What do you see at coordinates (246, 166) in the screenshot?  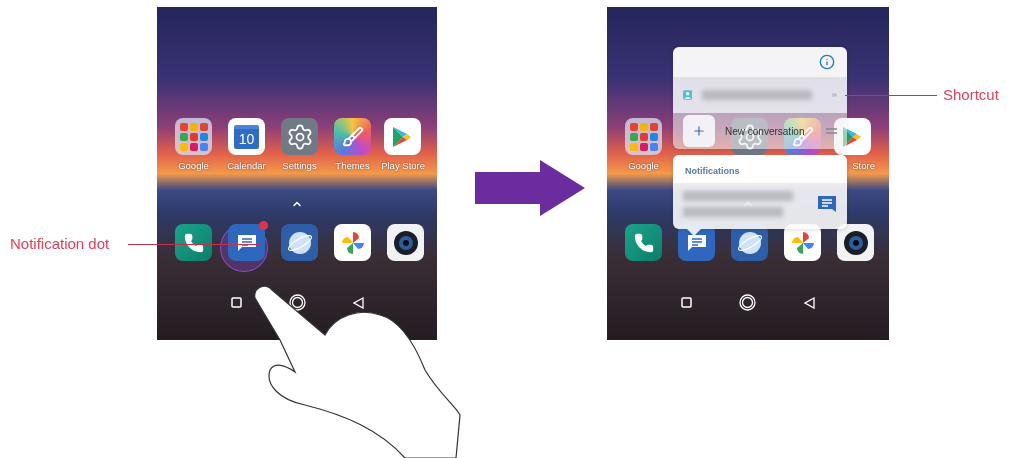 I see `app-label: Calendar` at bounding box center [246, 166].